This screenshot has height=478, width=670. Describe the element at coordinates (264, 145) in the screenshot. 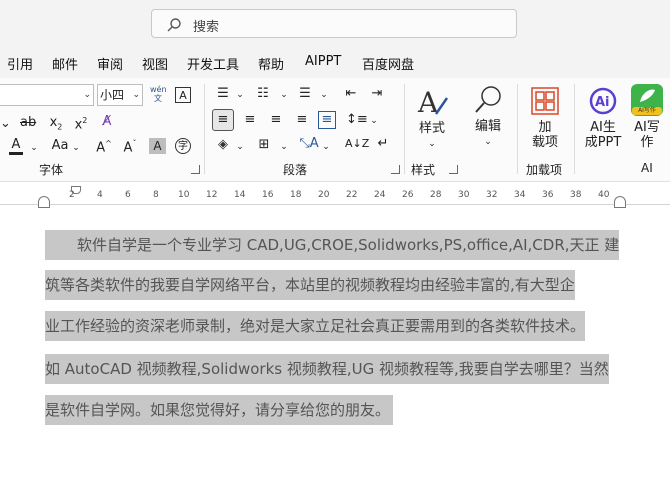

I see `borders-icon: ⊞` at that location.